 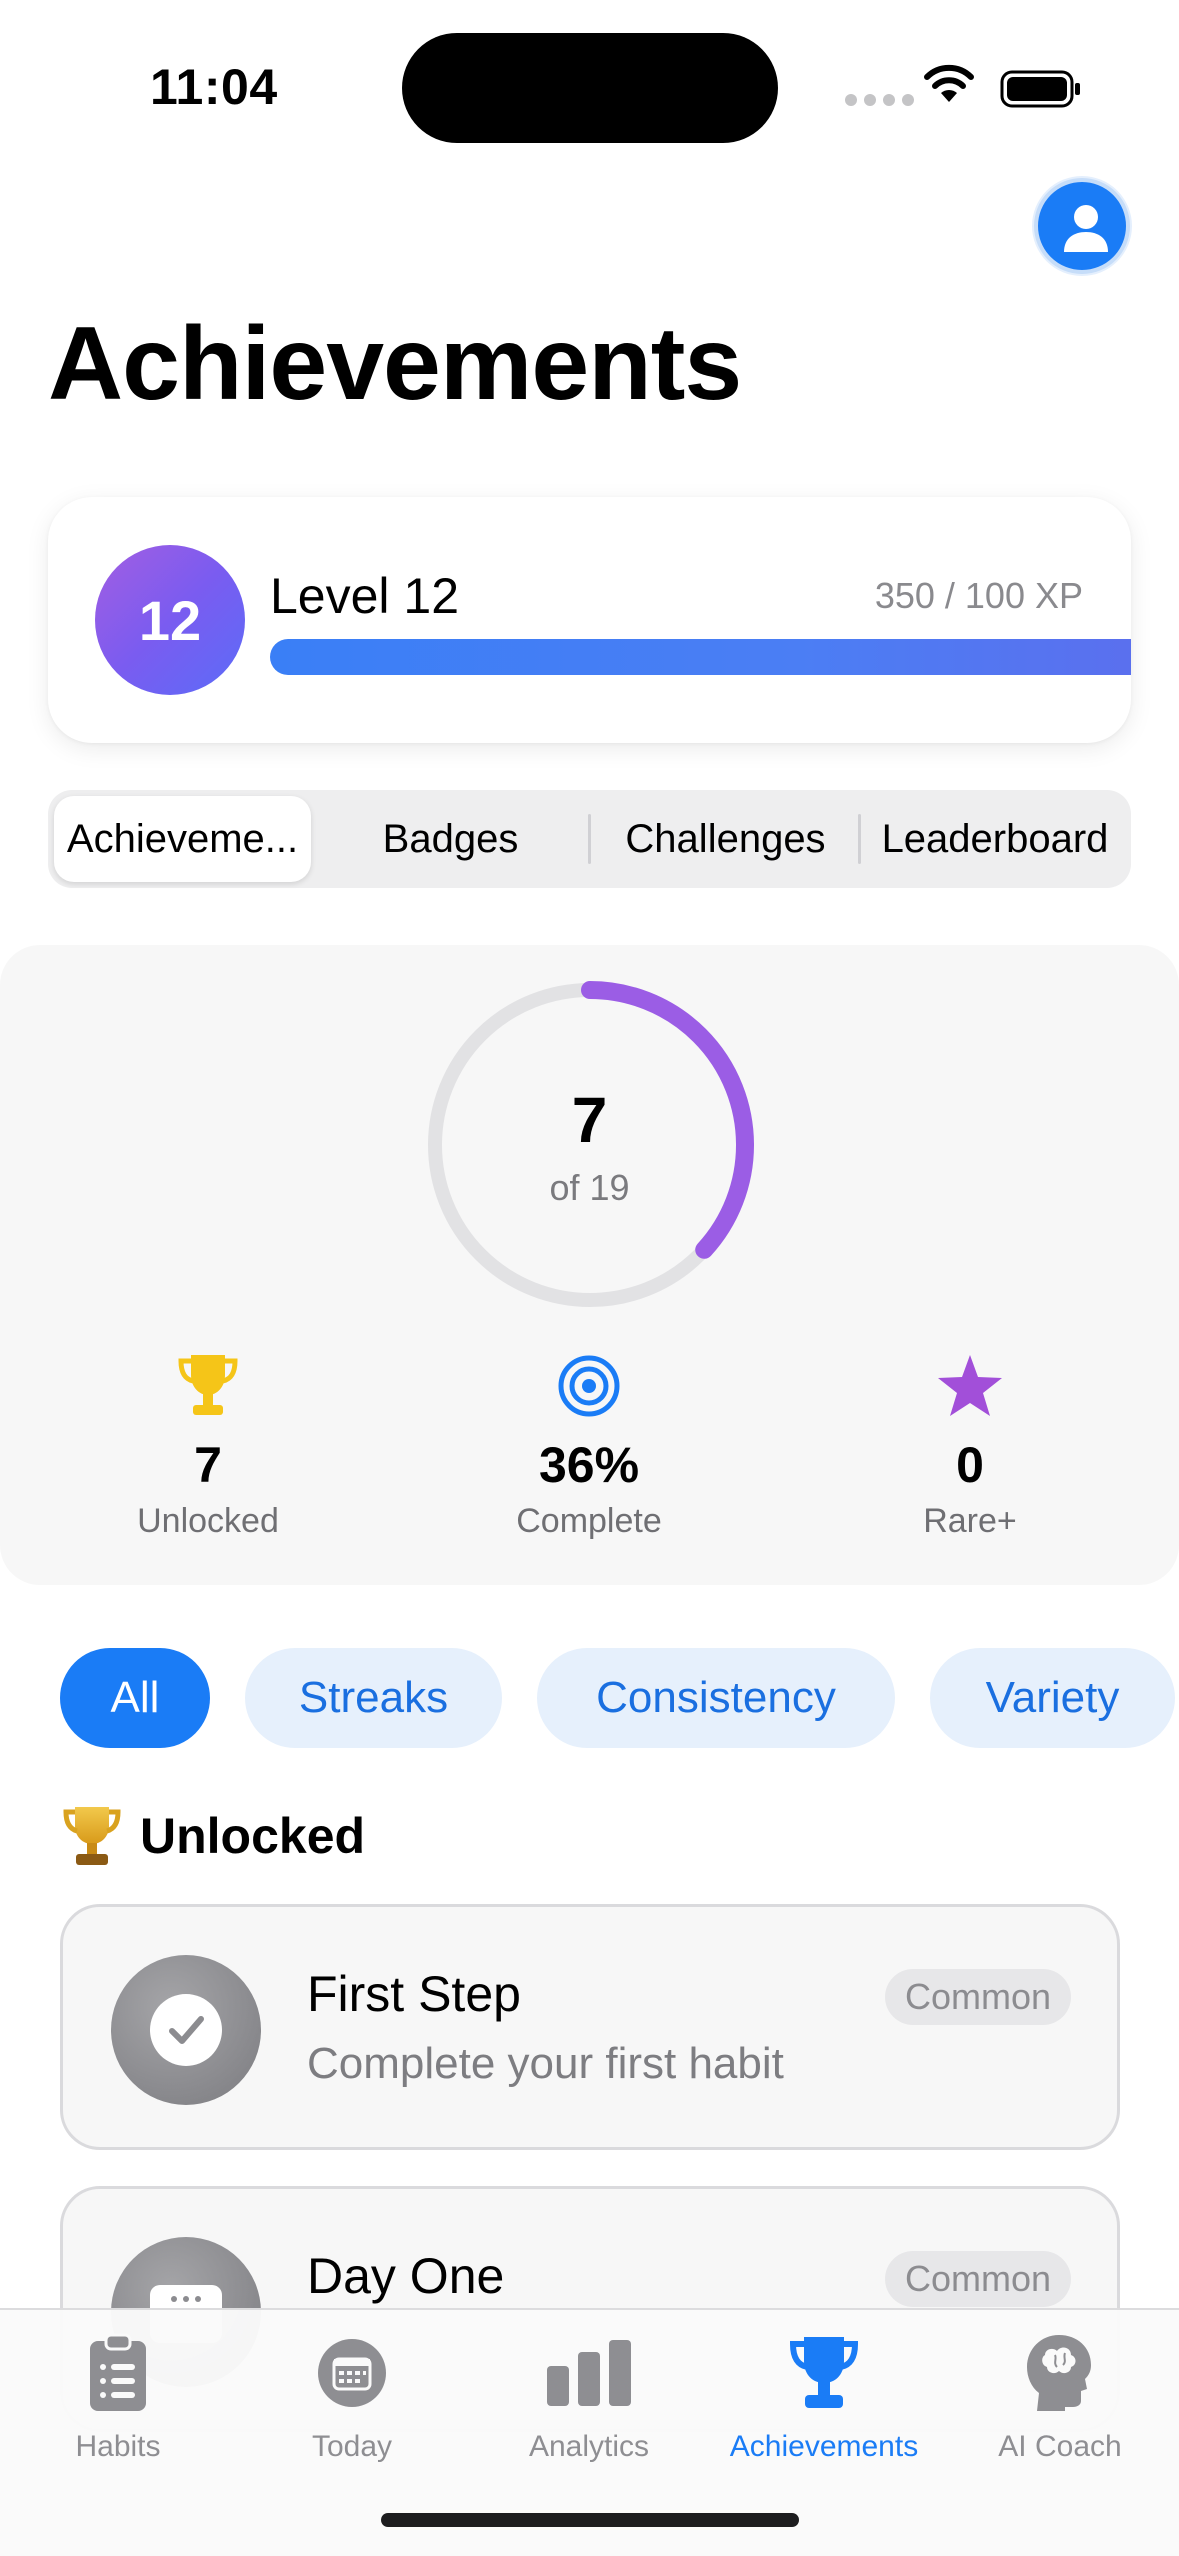 What do you see at coordinates (589, 2446) in the screenshot?
I see `tab-label: Analytics` at bounding box center [589, 2446].